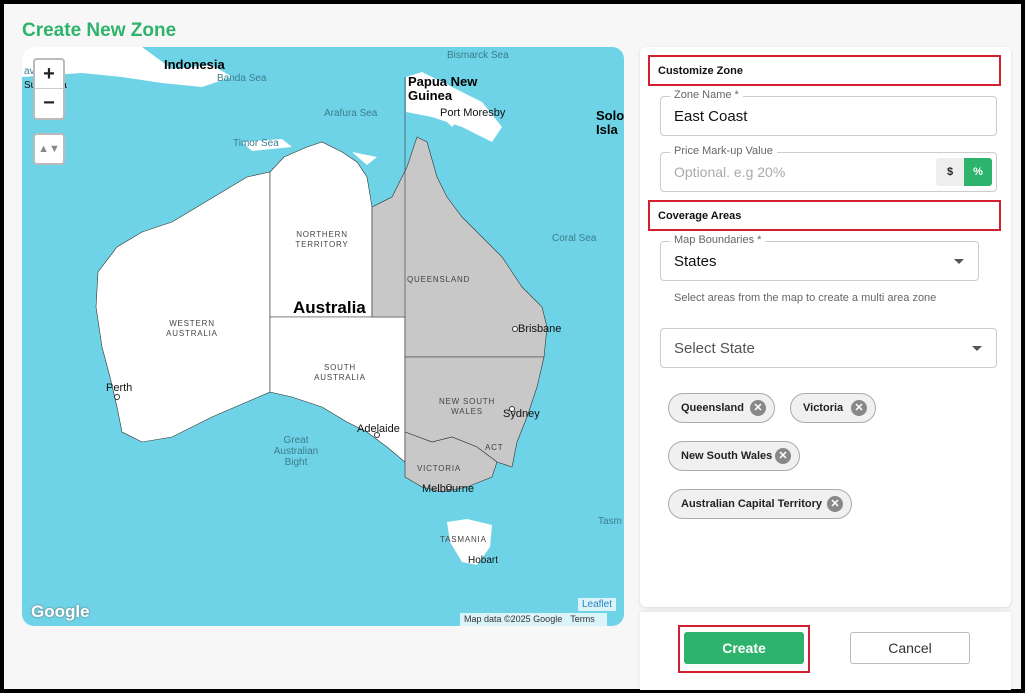 The image size is (1025, 693). Describe the element at coordinates (910, 648) in the screenshot. I see `cancel-button: Cancel` at that location.